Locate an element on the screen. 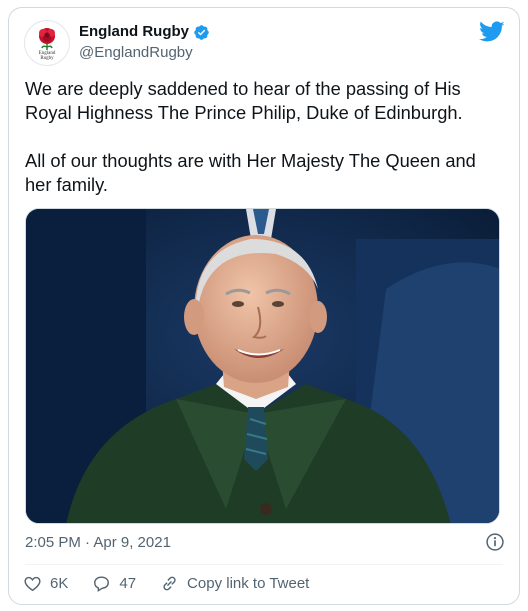 This screenshot has height=611, width=528. copy-link-label: Copy link to Tweet is located at coordinates (248, 583).